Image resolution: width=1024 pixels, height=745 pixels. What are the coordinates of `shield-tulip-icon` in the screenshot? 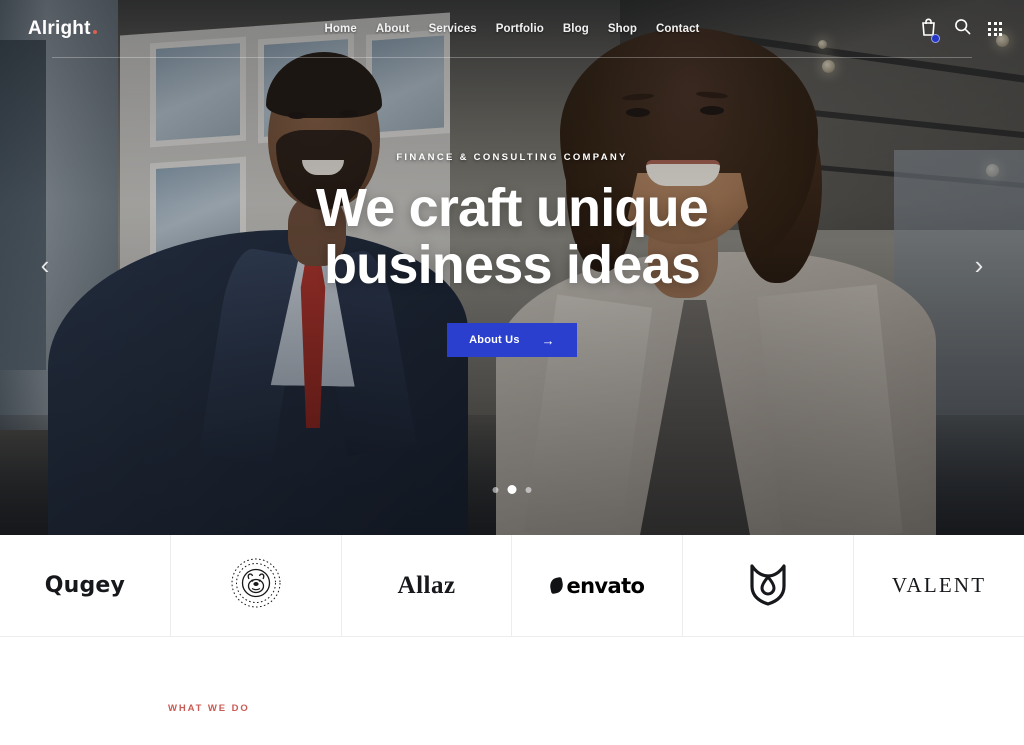 It's located at (768, 585).